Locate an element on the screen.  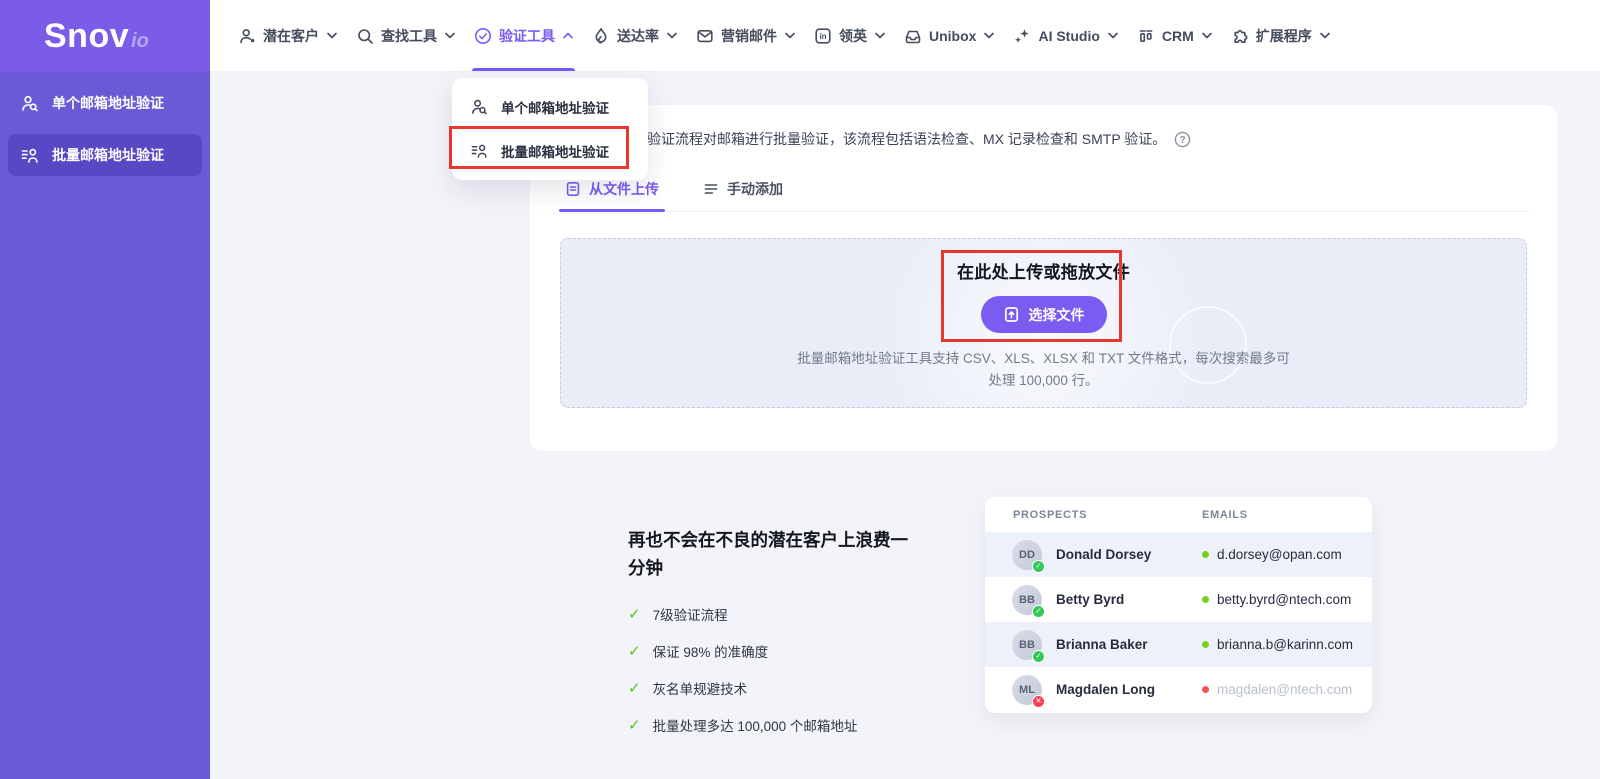
svg-text: in is located at coordinates (822, 36).